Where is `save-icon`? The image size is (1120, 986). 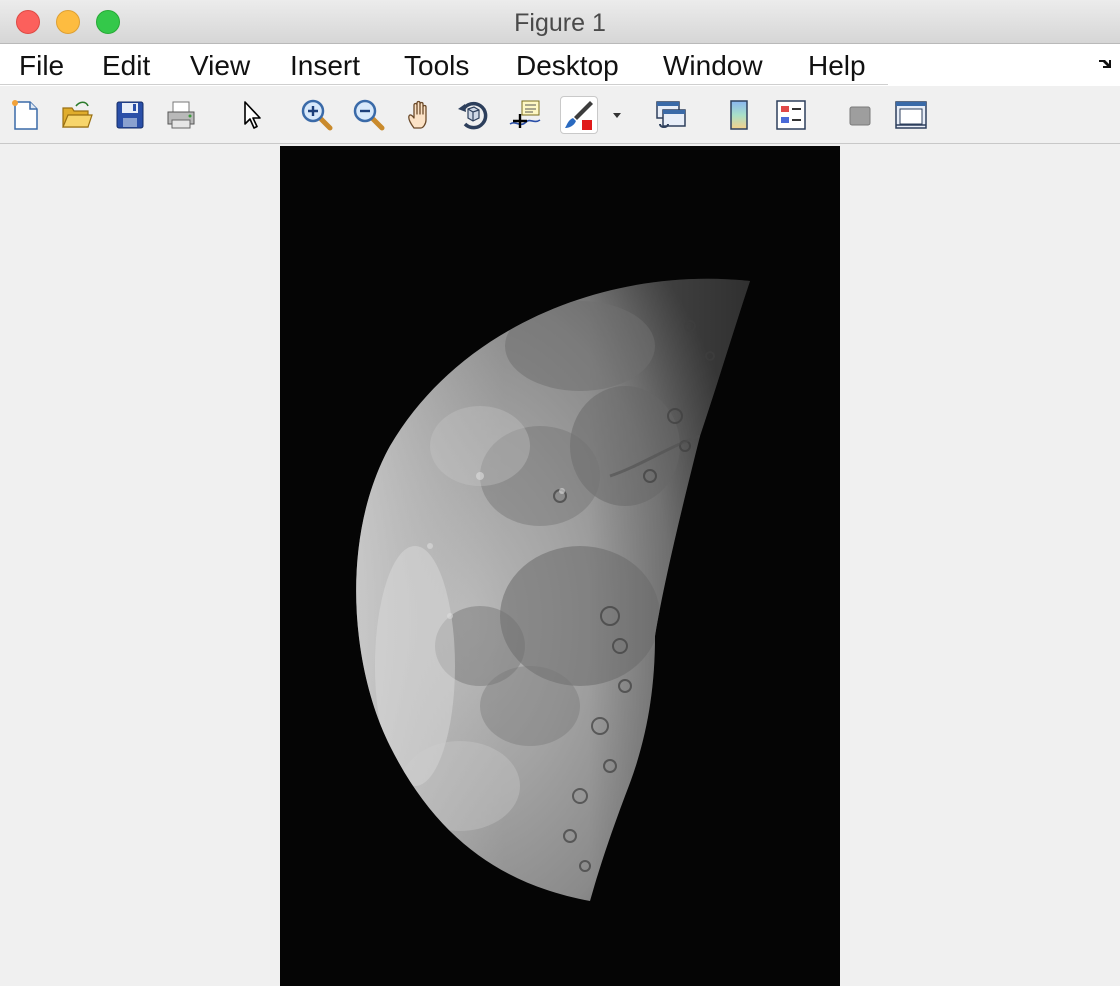
save-icon is located at coordinates (130, 115).